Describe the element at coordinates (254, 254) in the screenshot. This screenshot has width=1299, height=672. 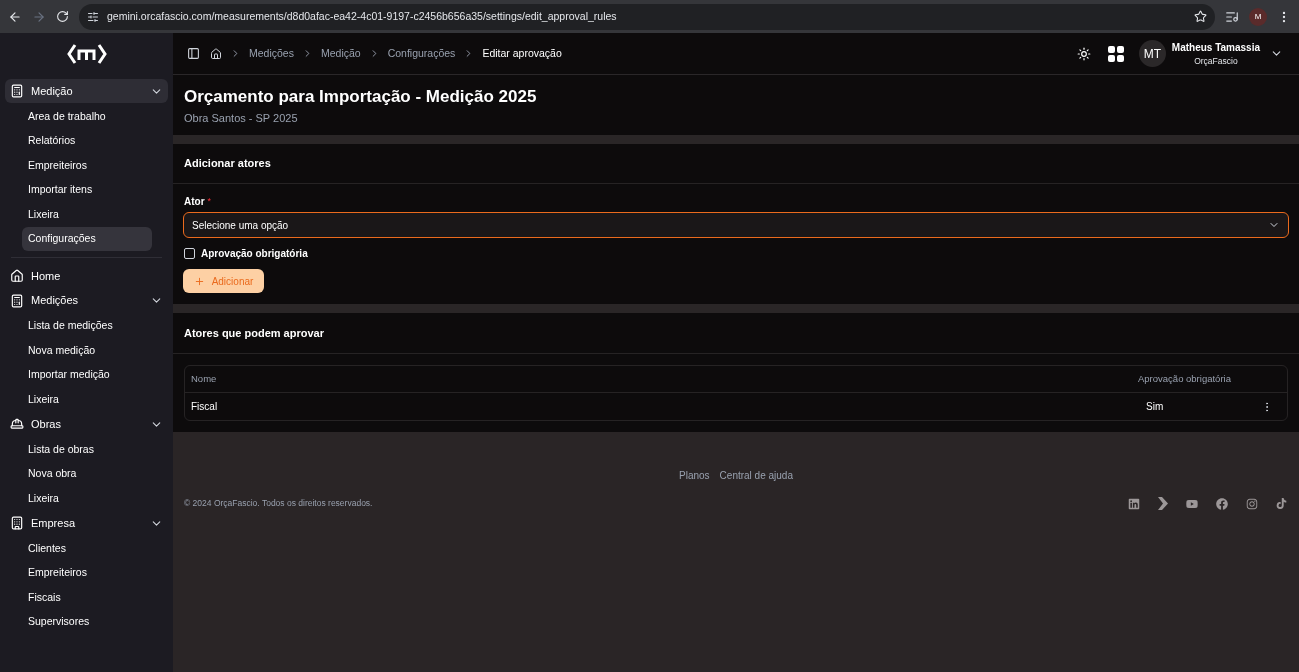
I see `checkbox-label: Aprovação obrigatória` at that location.